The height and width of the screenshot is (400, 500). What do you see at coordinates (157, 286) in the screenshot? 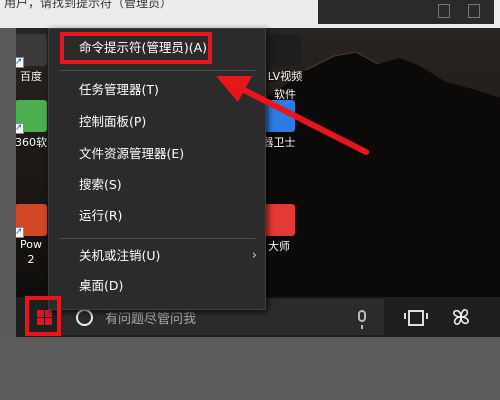
I see `menu-item-desktop: 桌面(D)` at bounding box center [157, 286].